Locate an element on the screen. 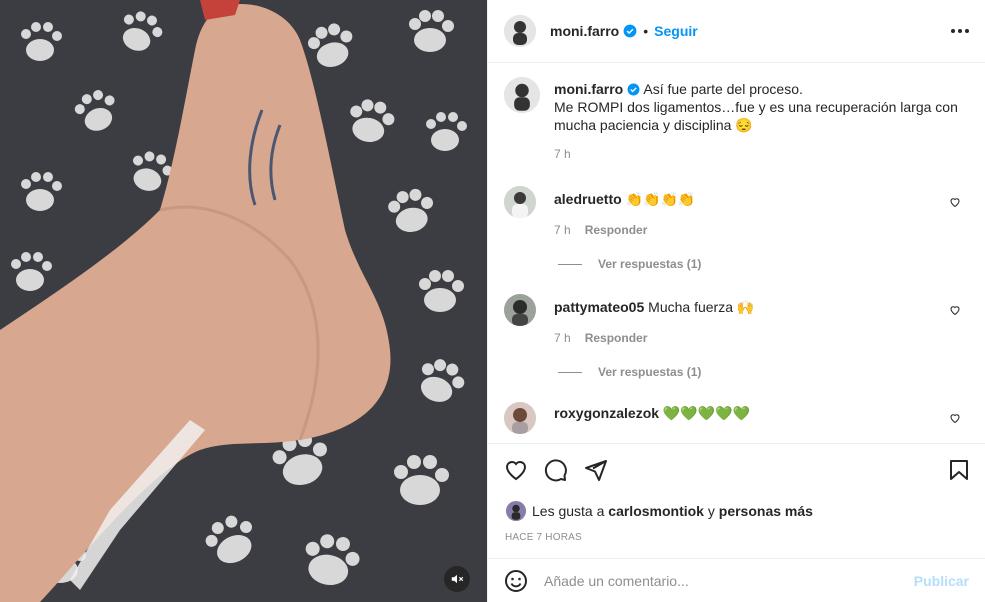 The image size is (985, 602). comment-text: 💚💚💚💚💚 is located at coordinates (706, 413).